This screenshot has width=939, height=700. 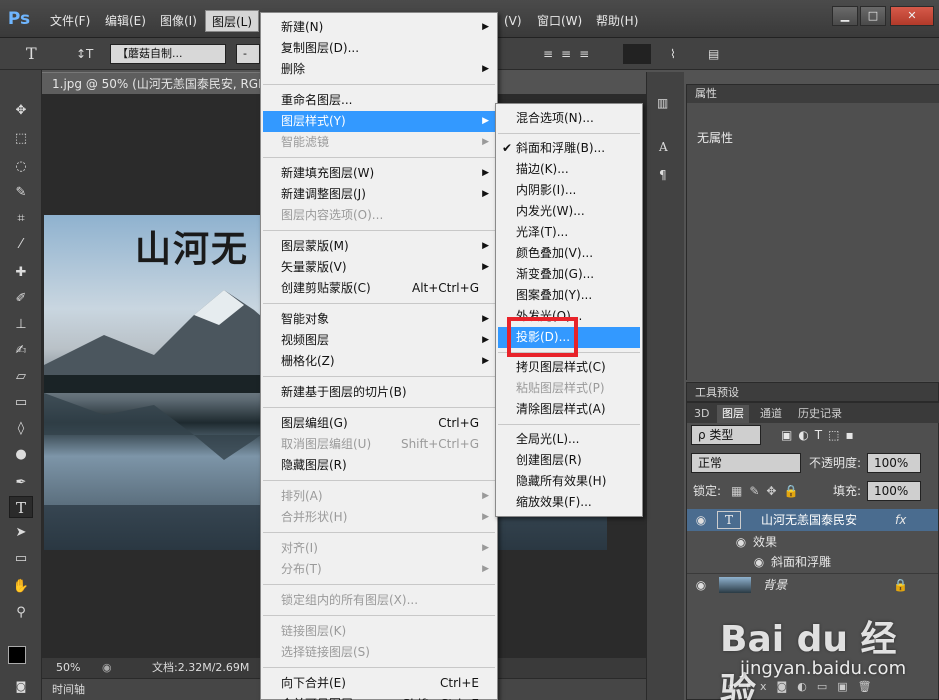 What do you see at coordinates (84, 54) in the screenshot?
I see `text-orientation-icon: ↕T` at bounding box center [84, 54].